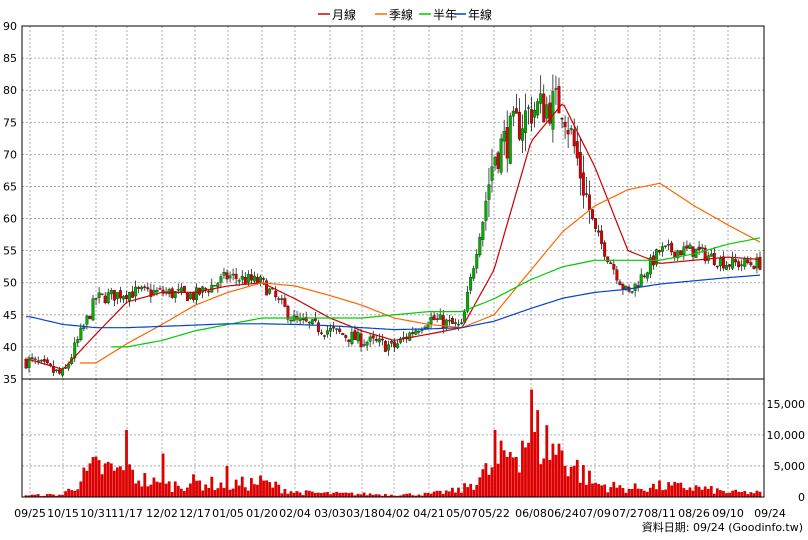  I want to click on source-note: 資料日期: 09/24 (Goodinfo.tw), so click(722, 527).